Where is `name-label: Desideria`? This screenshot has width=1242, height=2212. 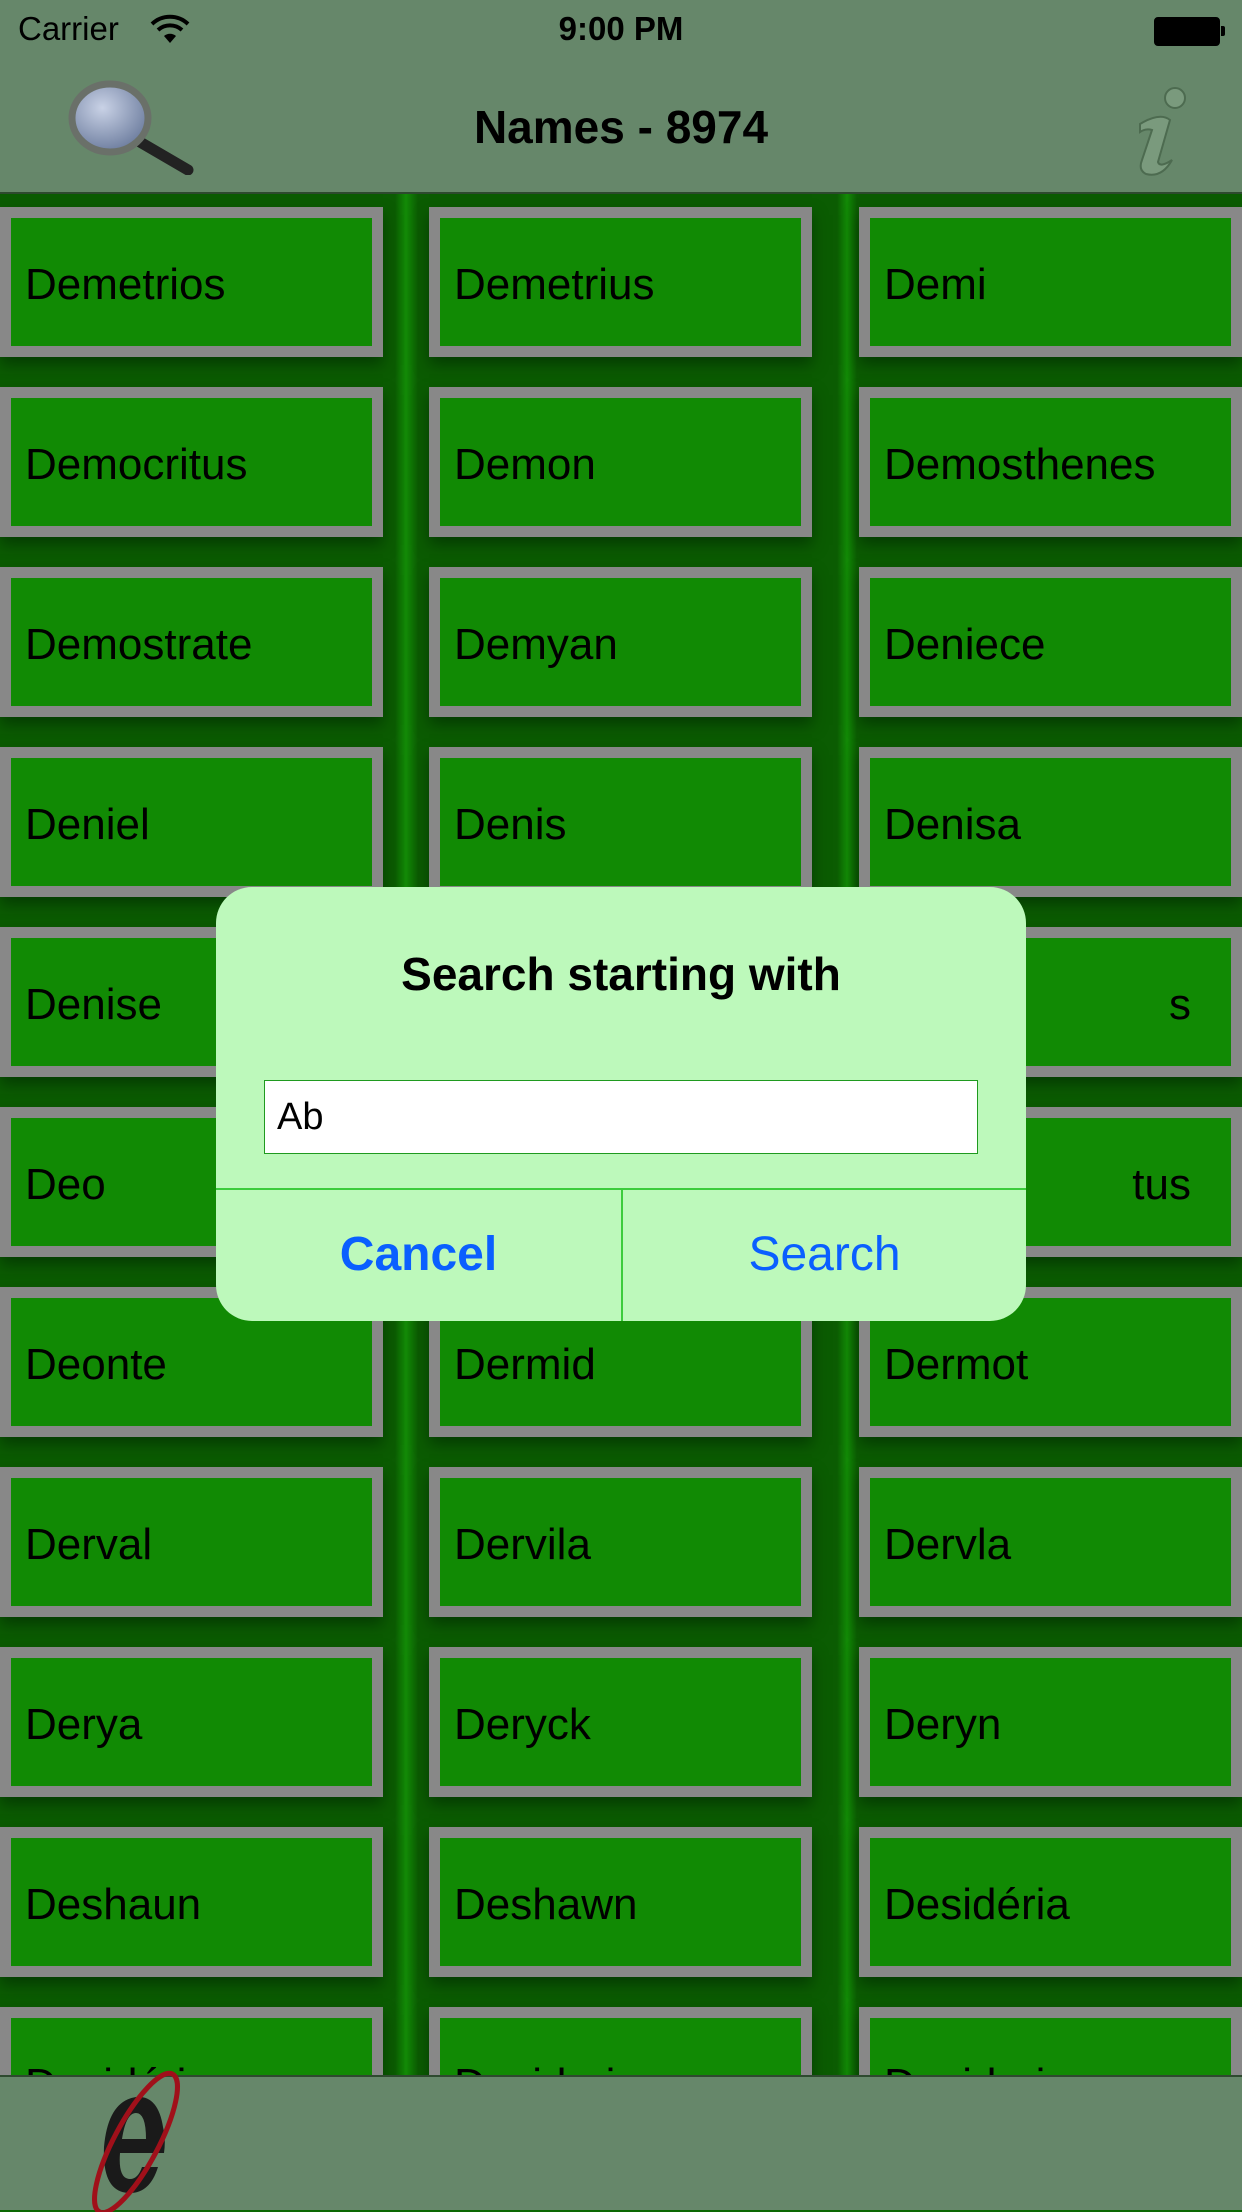
name-label: Desideria is located at coordinates (977, 2067).